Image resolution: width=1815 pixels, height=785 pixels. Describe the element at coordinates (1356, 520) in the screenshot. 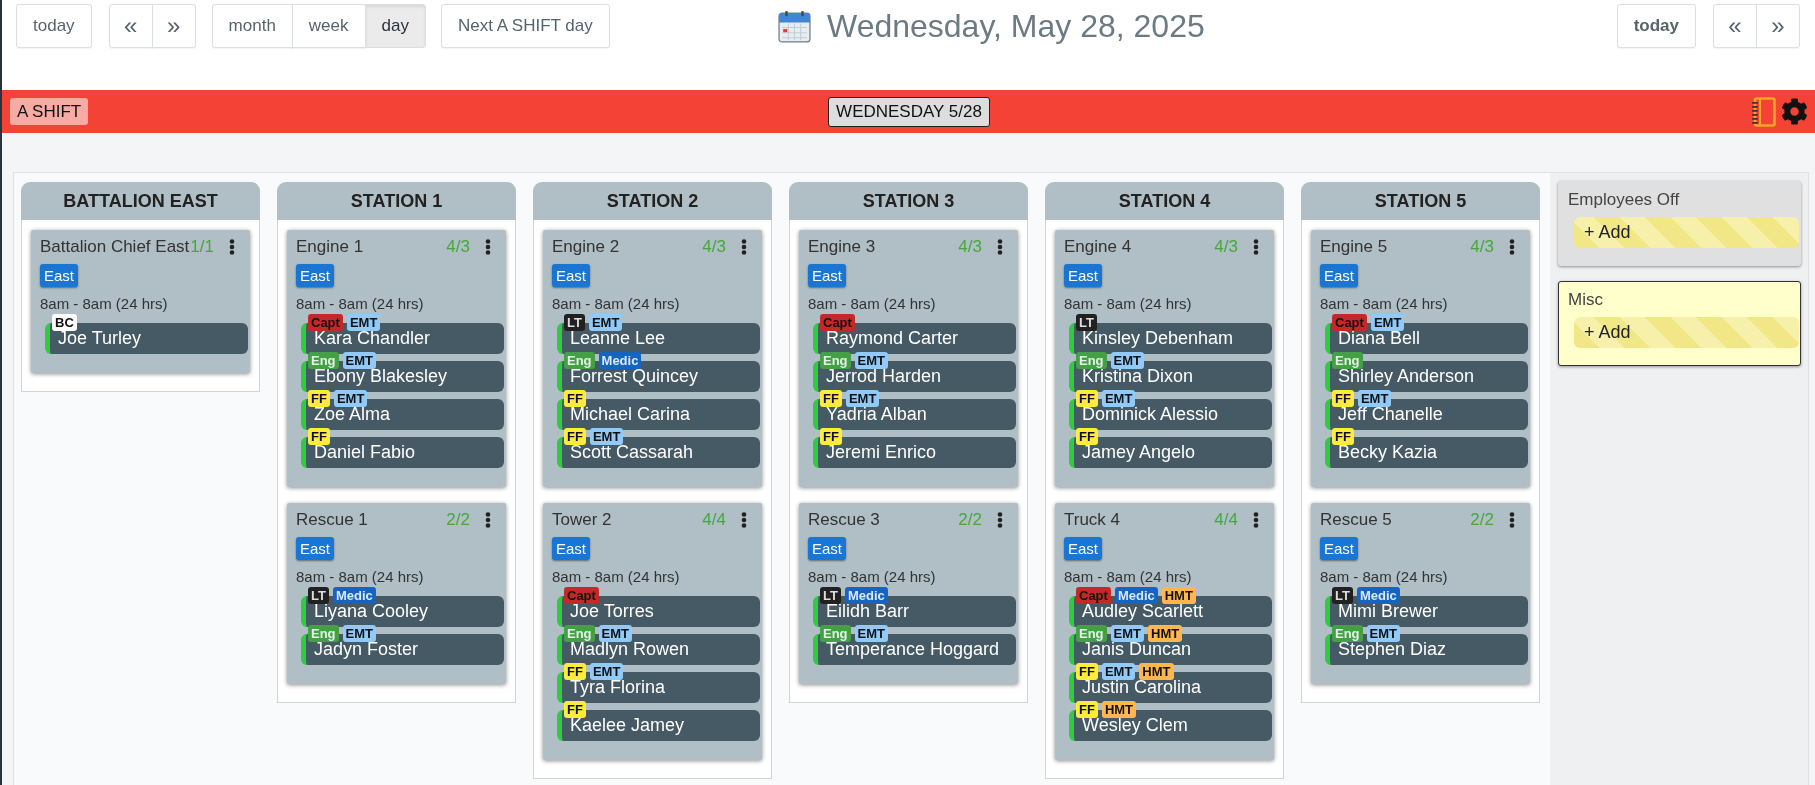

I see `unit-name: Rescue 5` at that location.